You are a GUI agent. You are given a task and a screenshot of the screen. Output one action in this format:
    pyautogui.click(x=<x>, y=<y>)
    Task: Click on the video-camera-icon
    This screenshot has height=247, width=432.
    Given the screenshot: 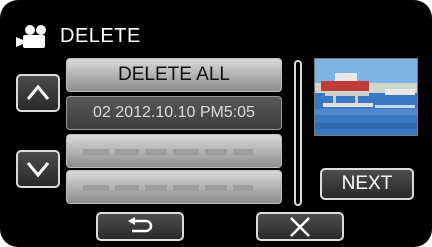 What is the action you would take?
    pyautogui.click(x=31, y=36)
    